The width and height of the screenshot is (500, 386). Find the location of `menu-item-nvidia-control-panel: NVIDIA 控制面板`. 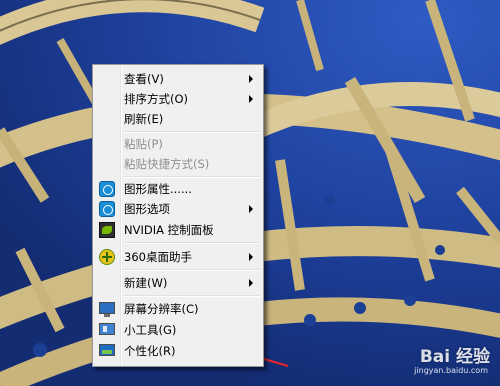

menu-item-nvidia-control-panel: NVIDIA 控制面板 is located at coordinates (177, 230).